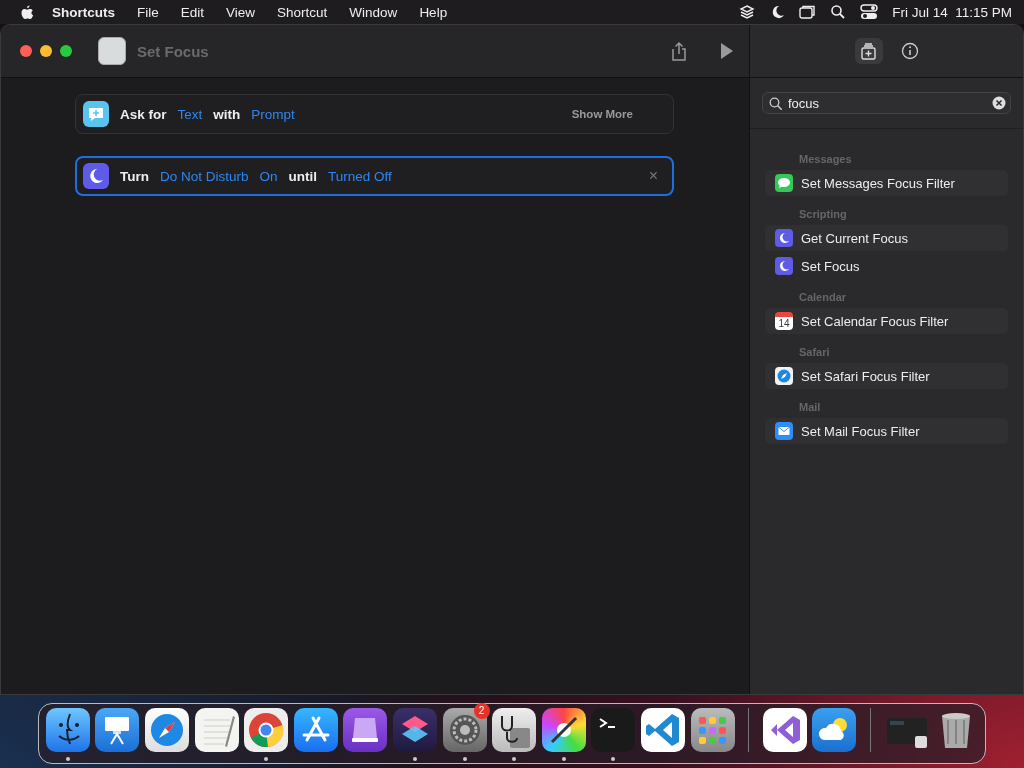  Describe the element at coordinates (373, 12) in the screenshot. I see `menu-item: Window` at that location.